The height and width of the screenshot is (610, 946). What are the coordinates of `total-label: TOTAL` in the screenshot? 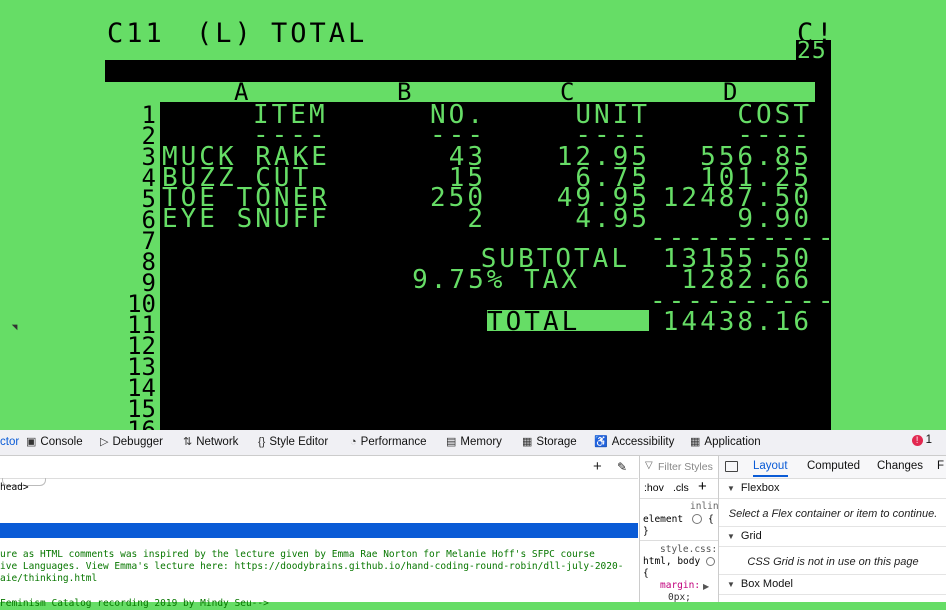 It's located at (534, 322).